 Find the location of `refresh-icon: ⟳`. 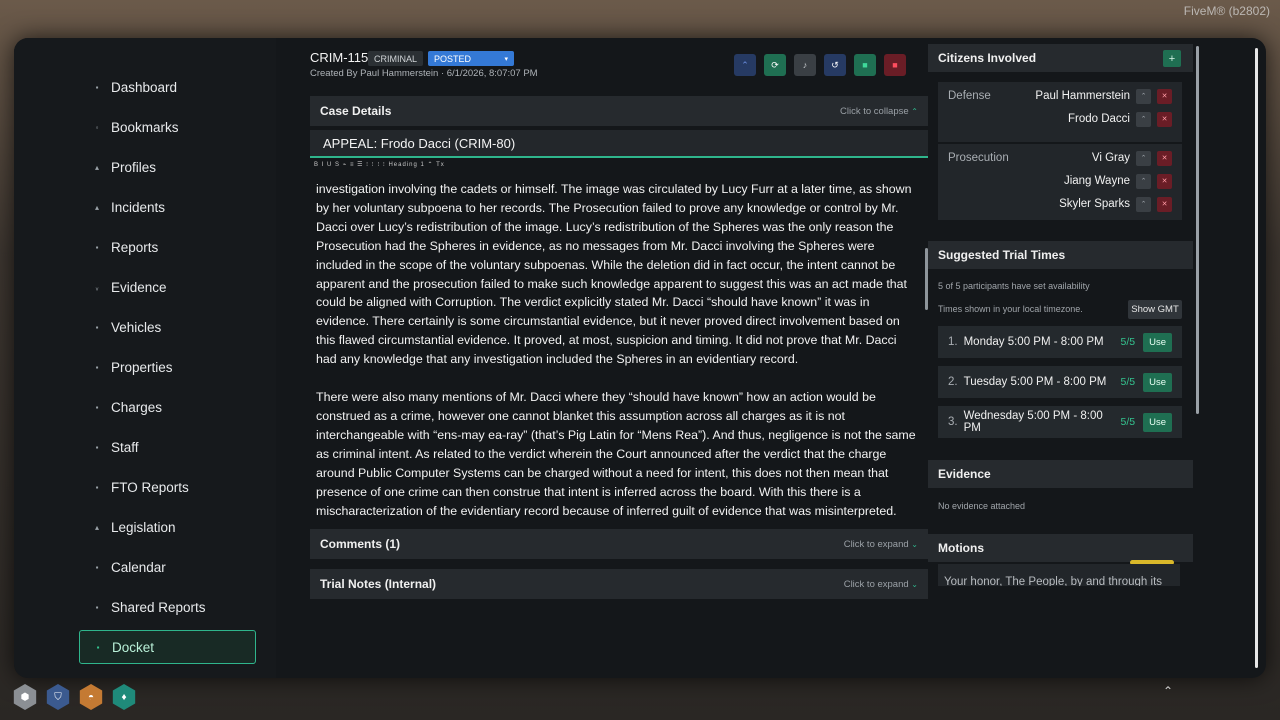

refresh-icon: ⟳ is located at coordinates (775, 64).